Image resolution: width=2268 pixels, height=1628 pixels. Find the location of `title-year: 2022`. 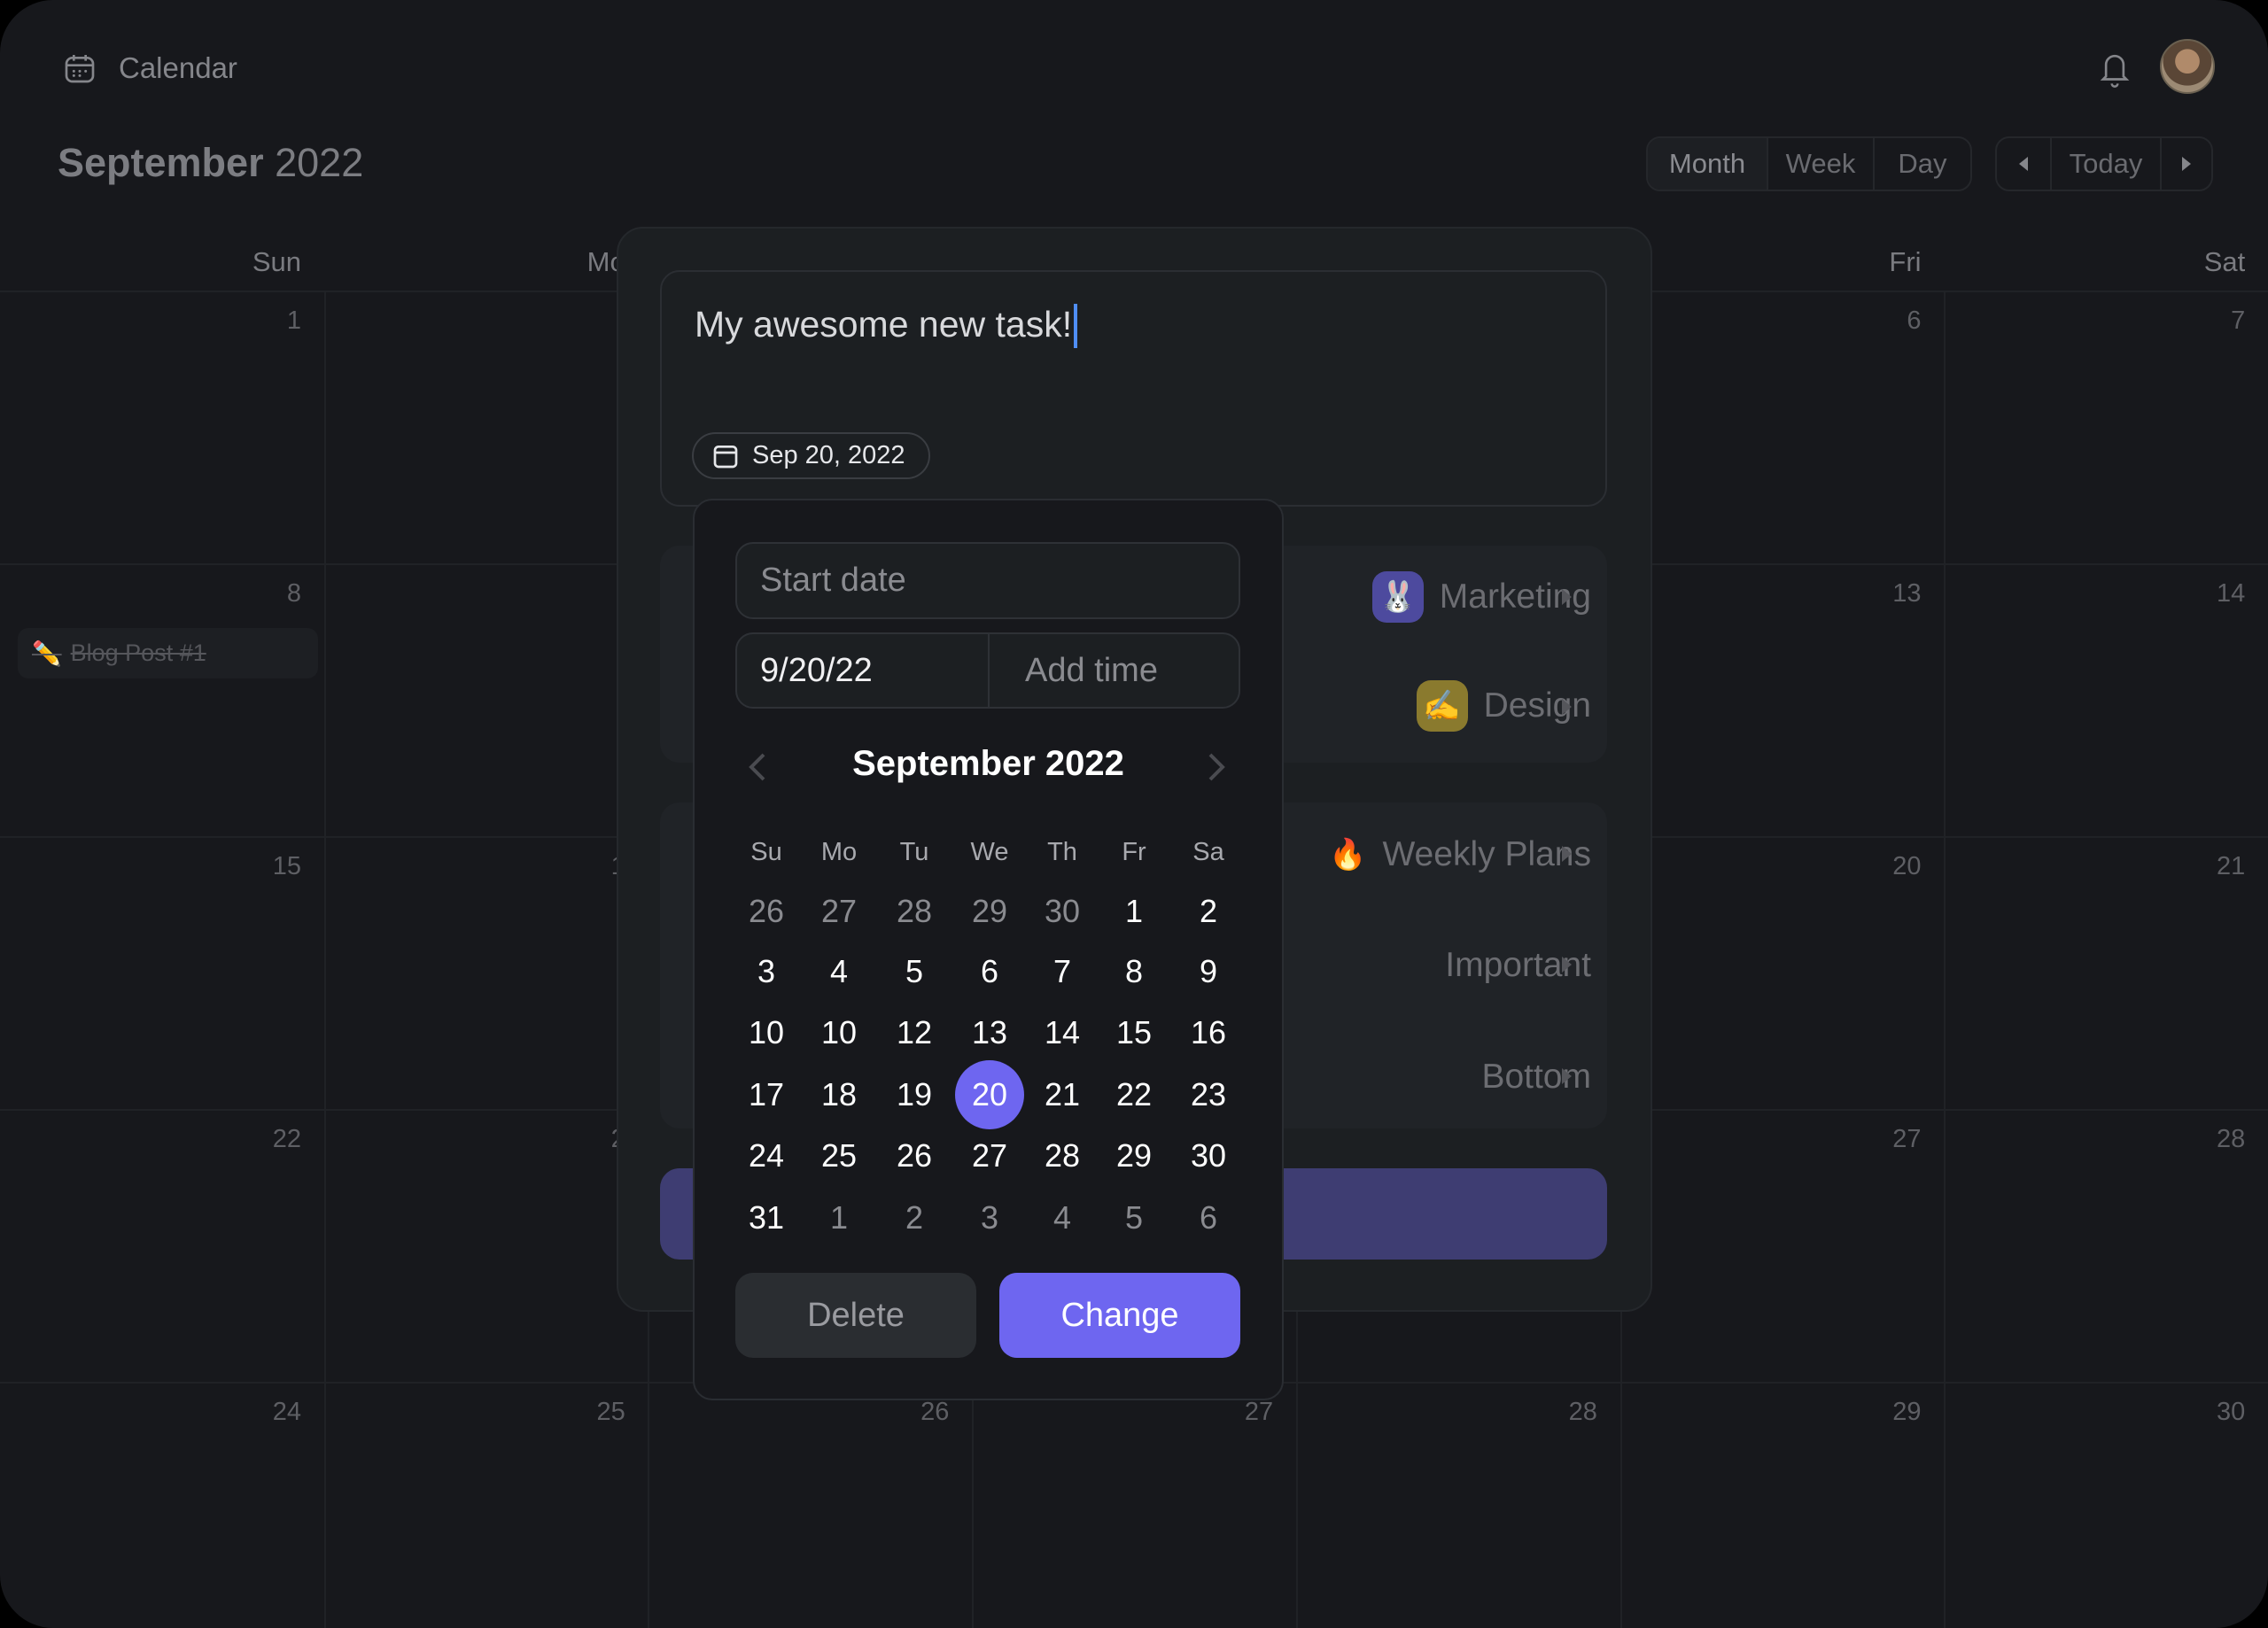

title-year: 2022 is located at coordinates (319, 163).